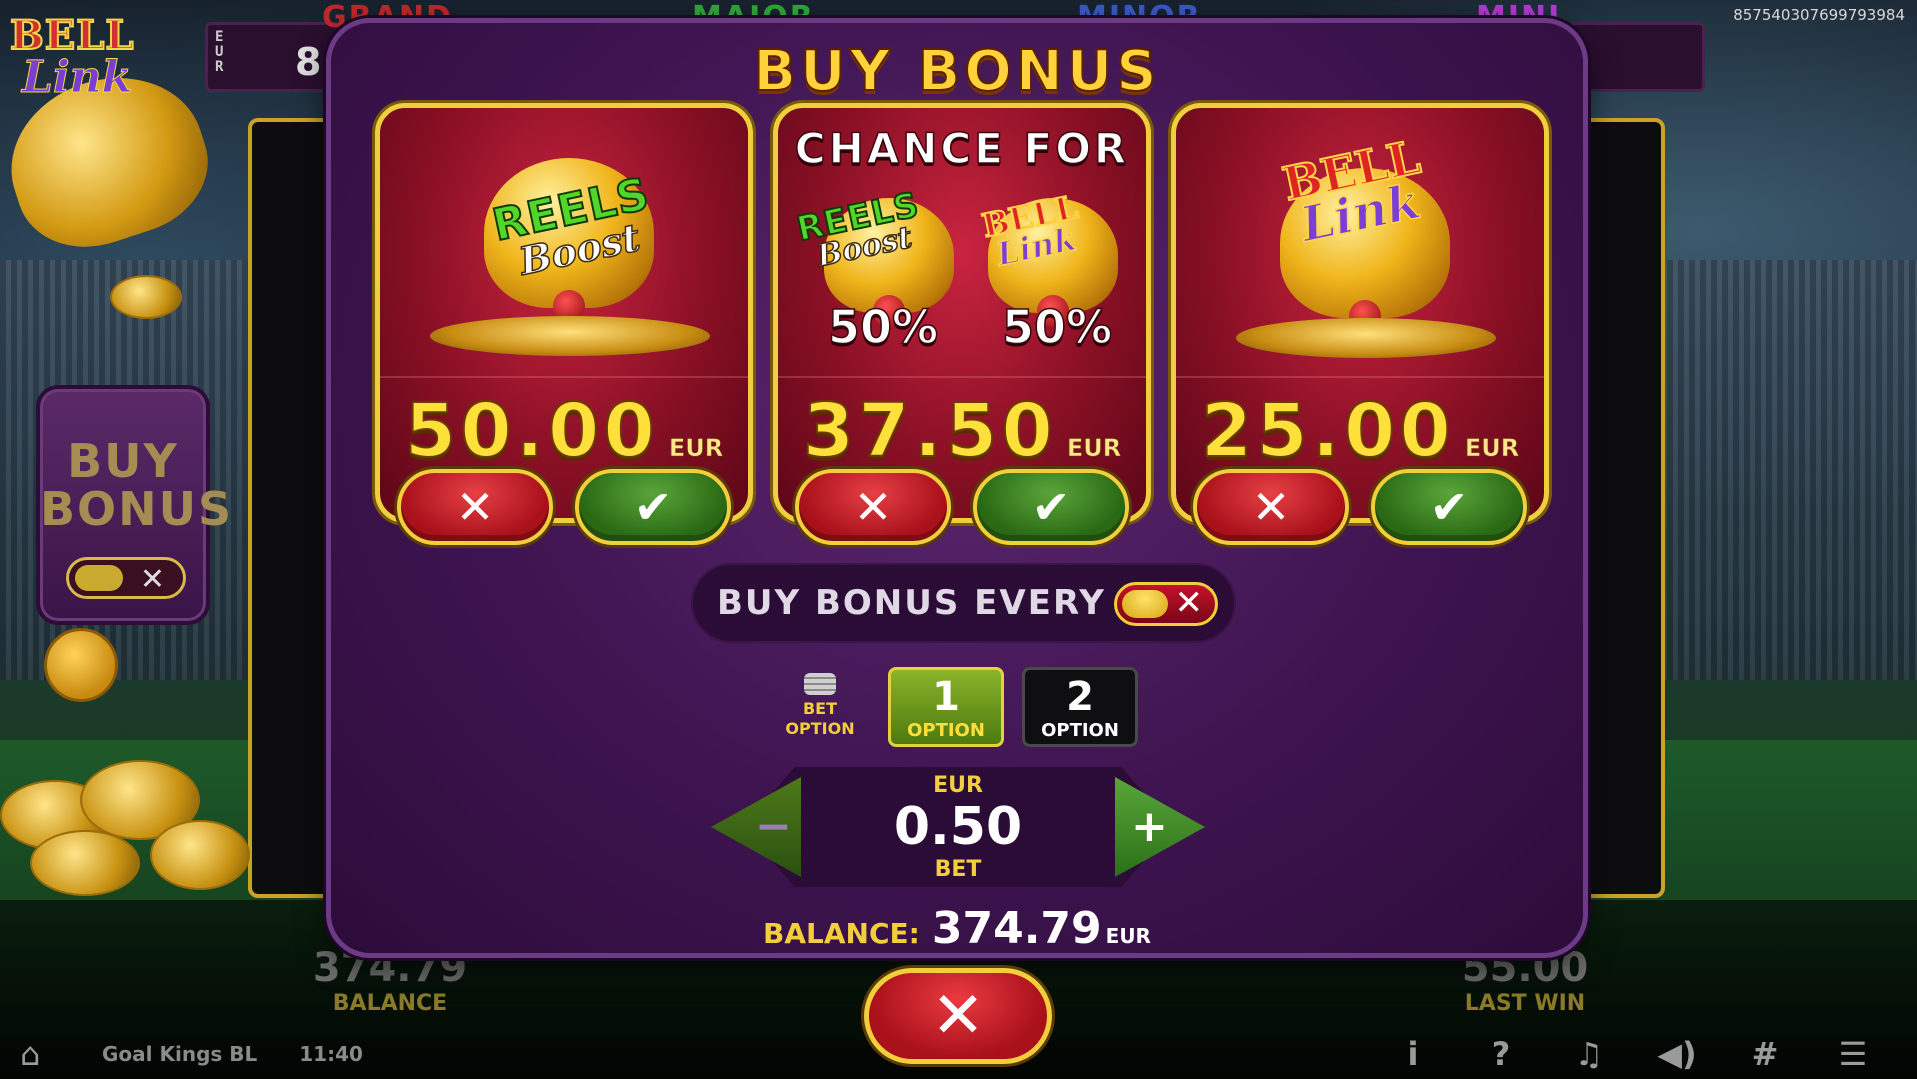  I want to click on game-name: Goal Kings BL, so click(180, 1054).